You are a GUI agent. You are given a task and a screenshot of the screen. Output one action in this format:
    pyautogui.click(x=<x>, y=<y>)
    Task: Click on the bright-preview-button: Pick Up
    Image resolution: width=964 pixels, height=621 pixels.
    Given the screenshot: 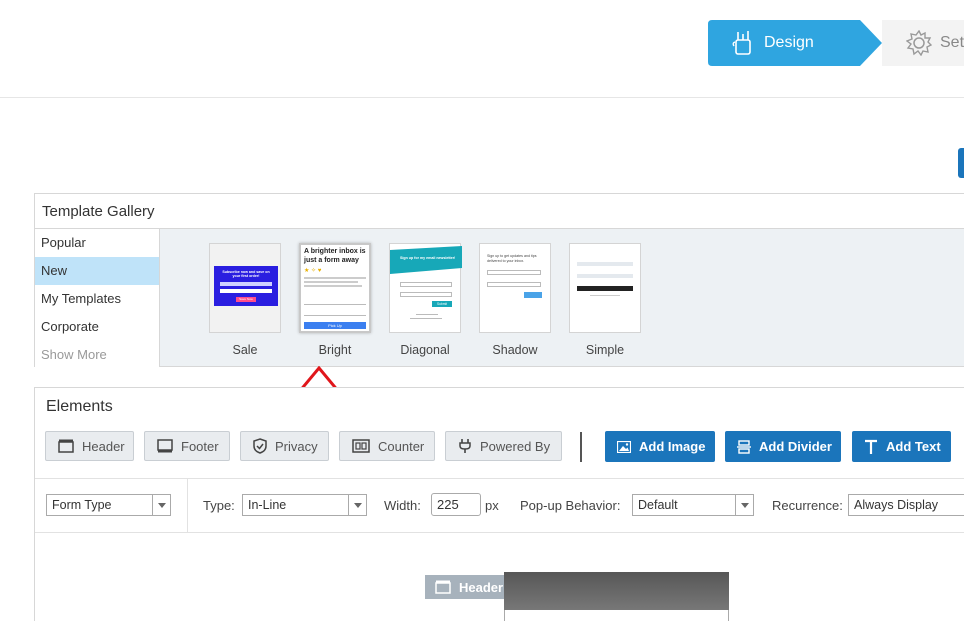 What is the action you would take?
    pyautogui.click(x=335, y=325)
    